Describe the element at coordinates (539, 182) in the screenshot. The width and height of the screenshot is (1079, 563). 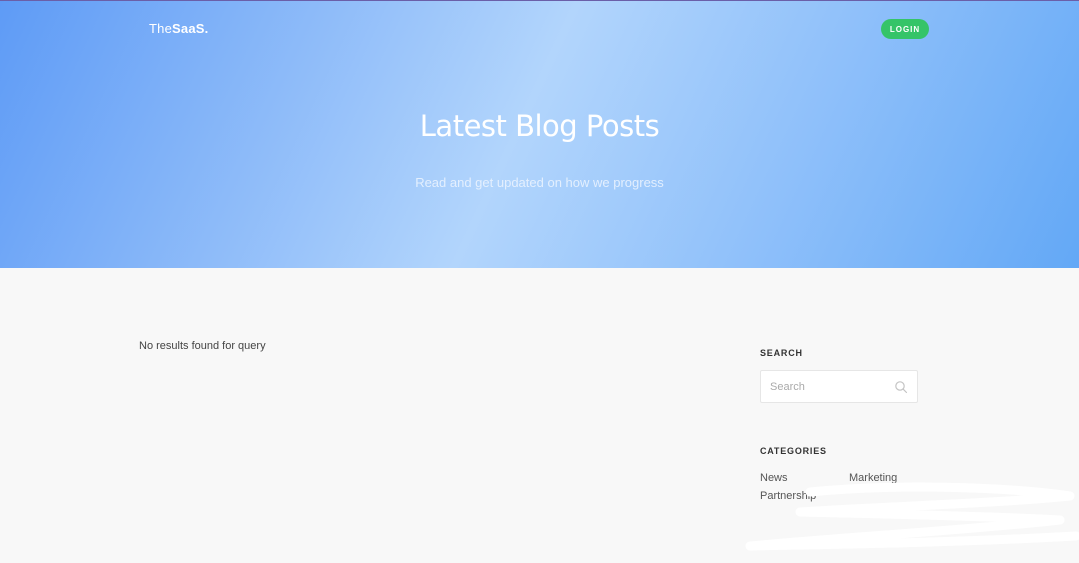
I see `page-subtitle: Read and get updated on how we progress` at that location.